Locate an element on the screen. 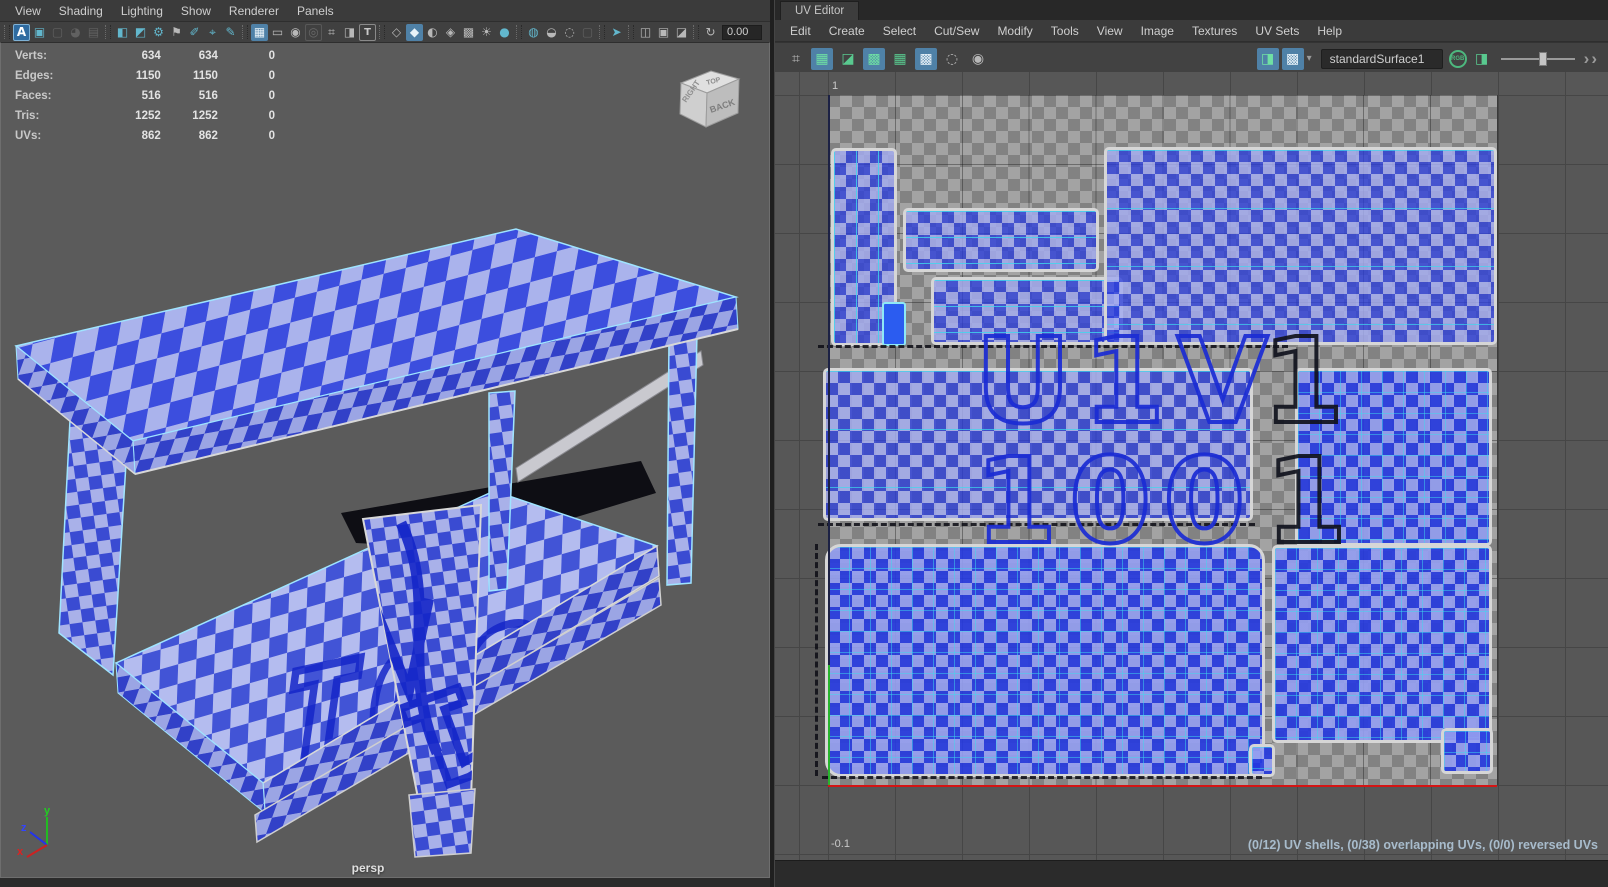  grid-label-v1: 1 is located at coordinates (835, 86).